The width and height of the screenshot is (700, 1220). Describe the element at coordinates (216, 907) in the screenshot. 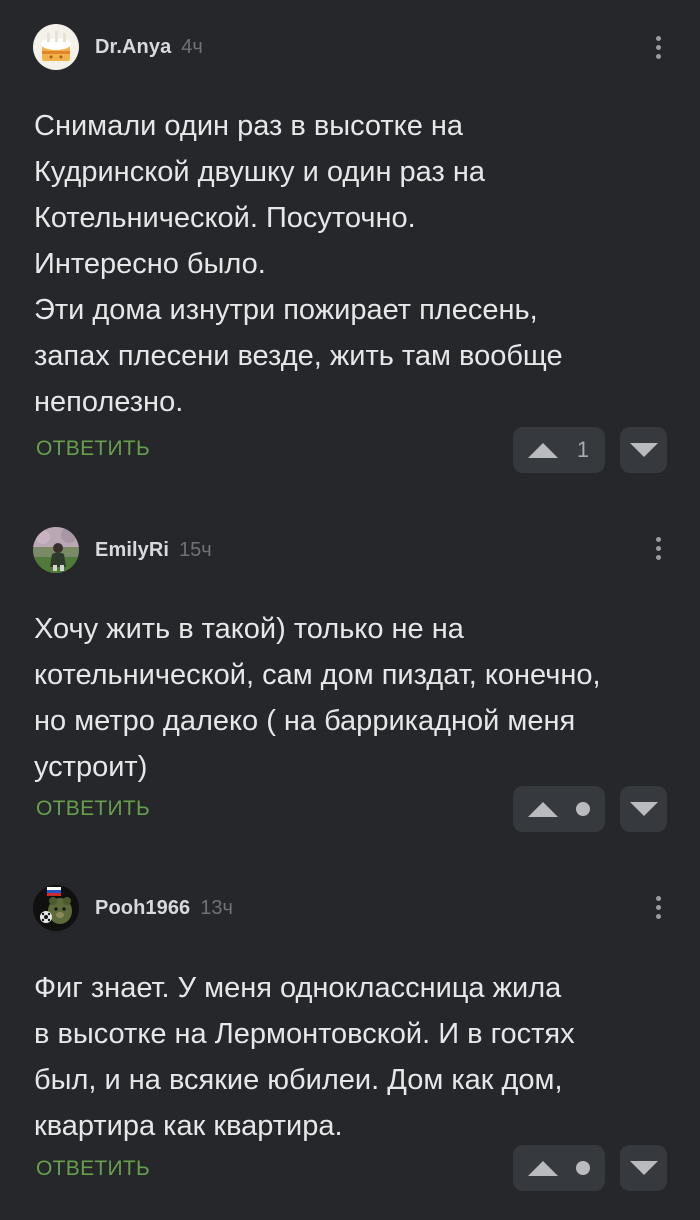

I see `timestamp: 13ч` at that location.